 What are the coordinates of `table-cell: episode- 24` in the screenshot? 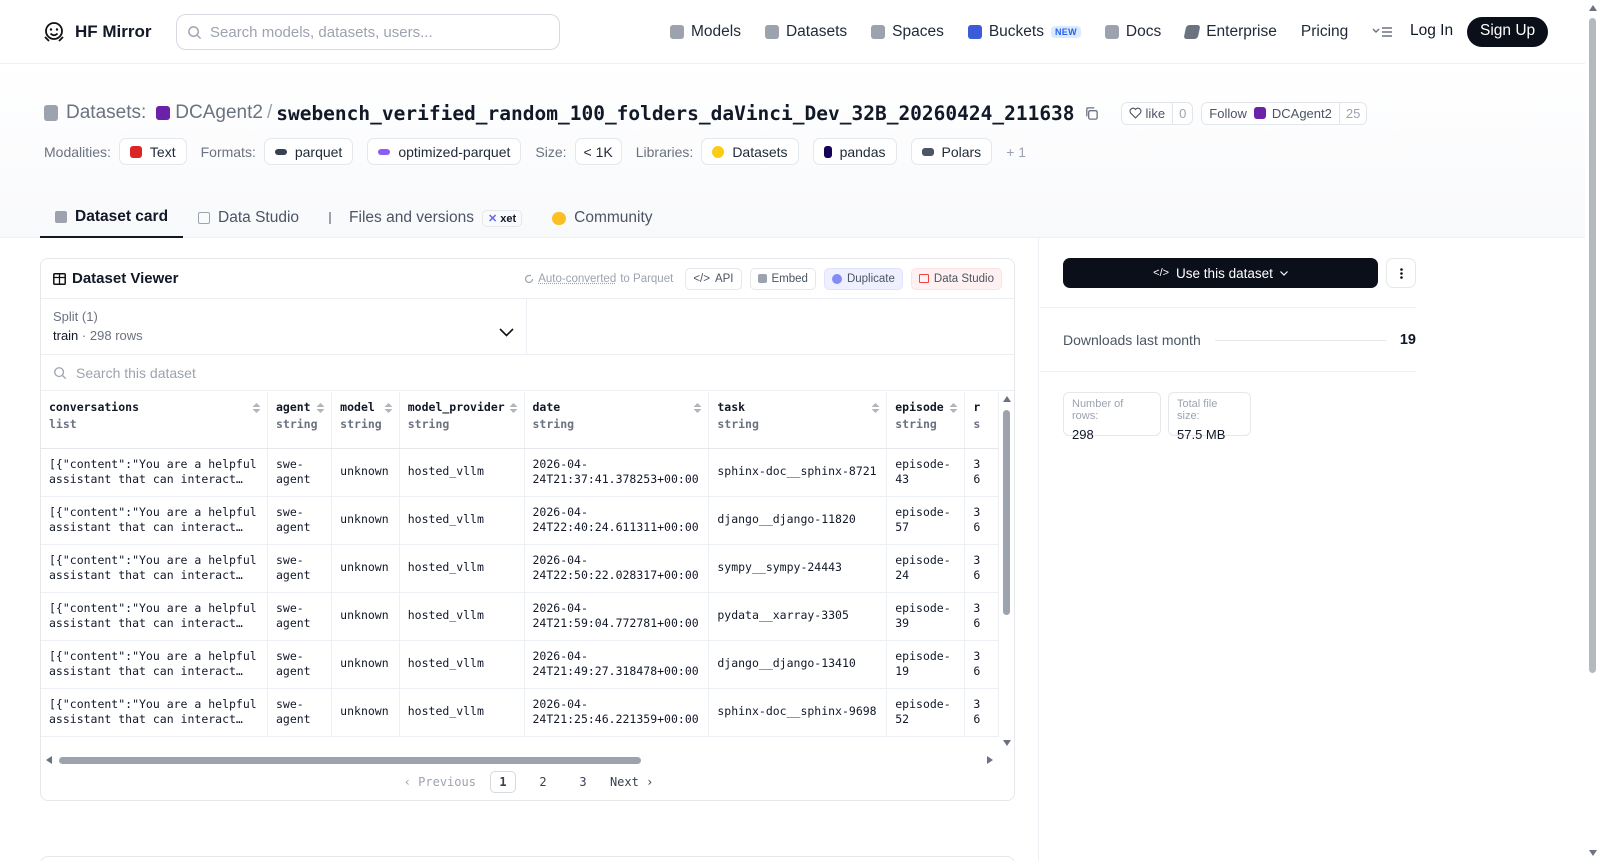 It's located at (926, 568).